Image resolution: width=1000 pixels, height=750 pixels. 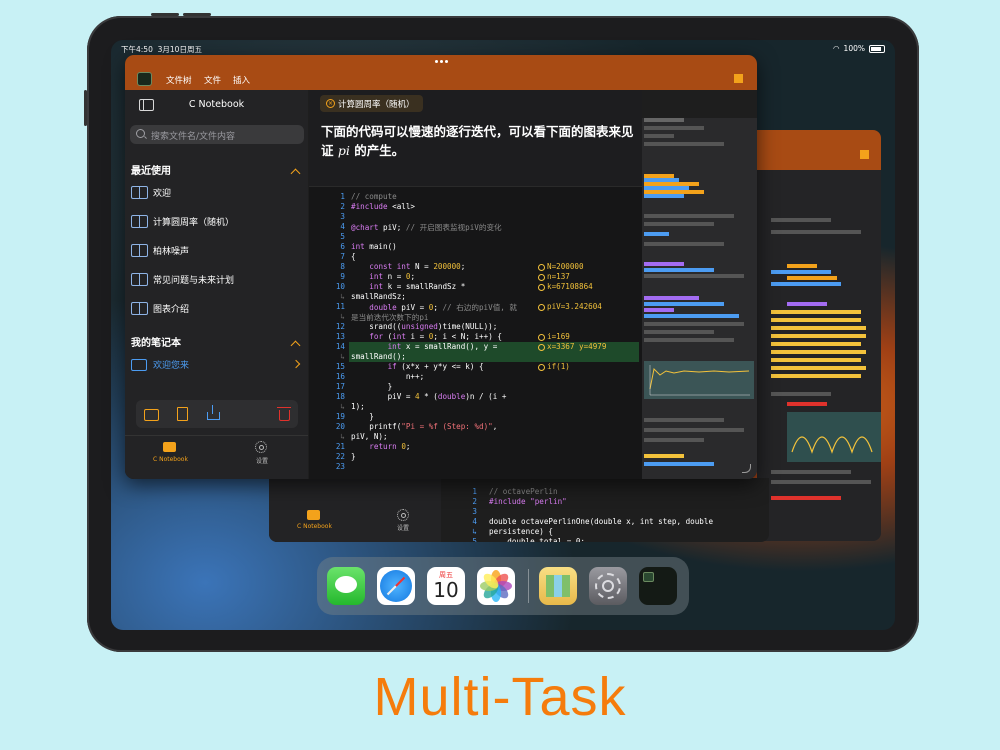 I want to click on sidebar-item-chart-intro: 图表介绍, so click(x=216, y=309).